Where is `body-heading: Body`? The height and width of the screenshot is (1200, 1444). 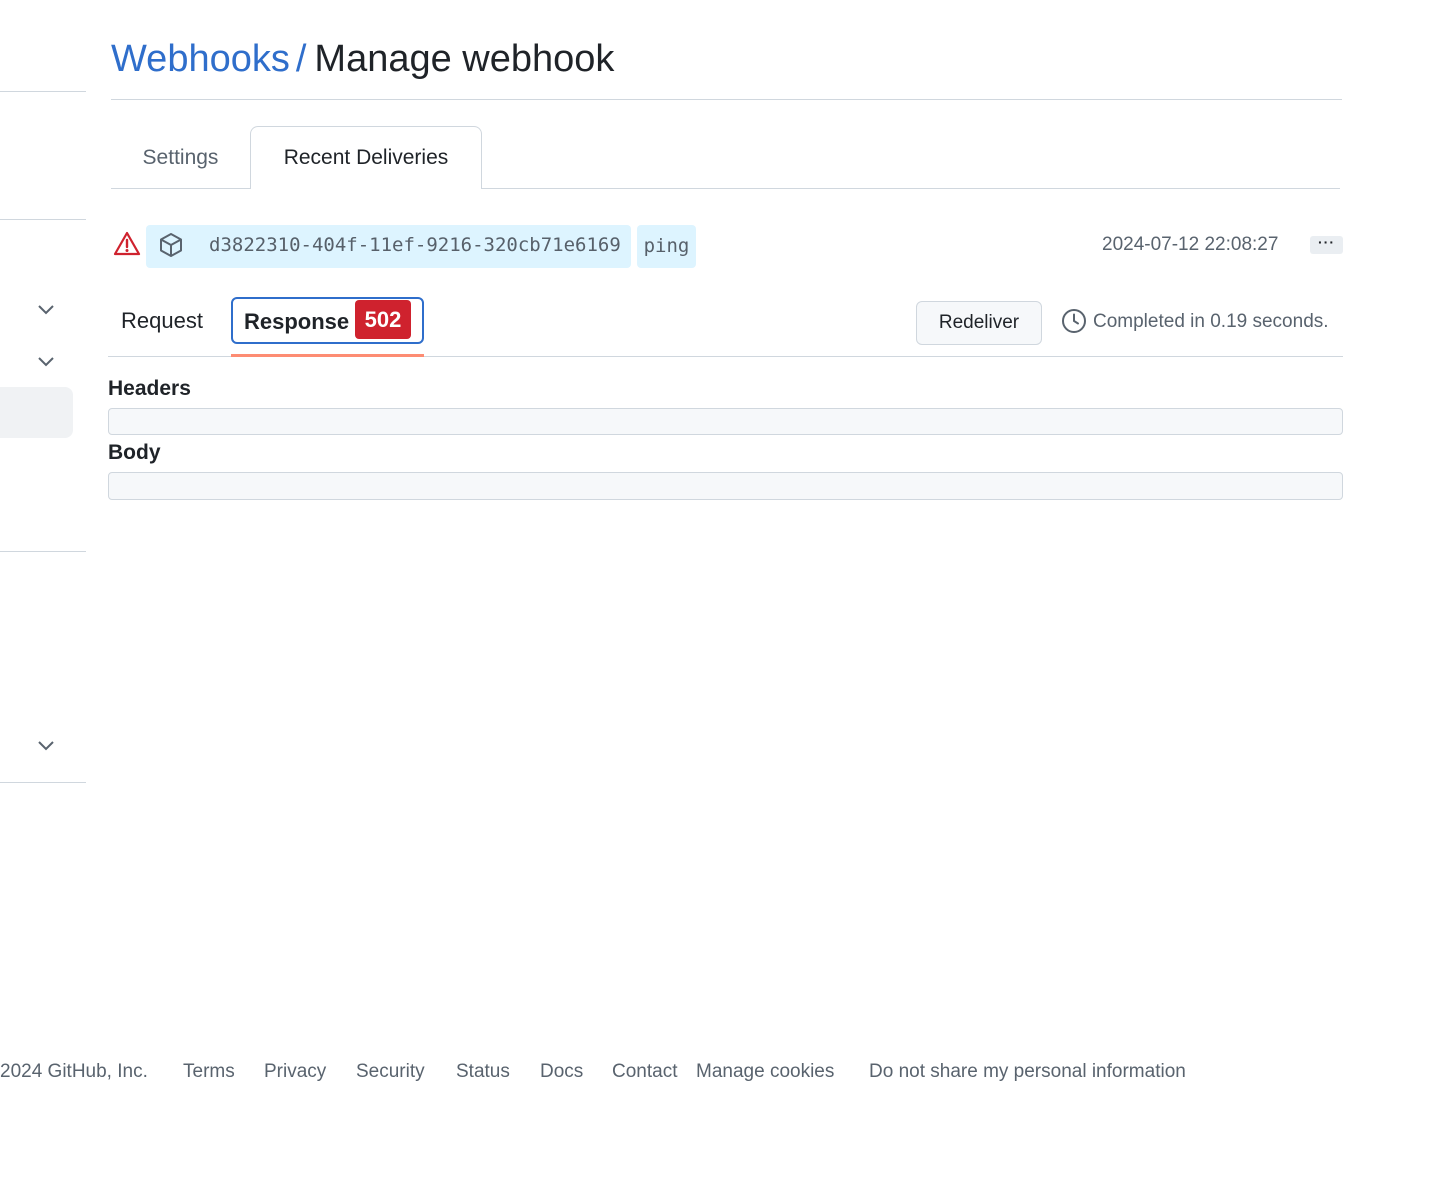
body-heading: Body is located at coordinates (134, 452).